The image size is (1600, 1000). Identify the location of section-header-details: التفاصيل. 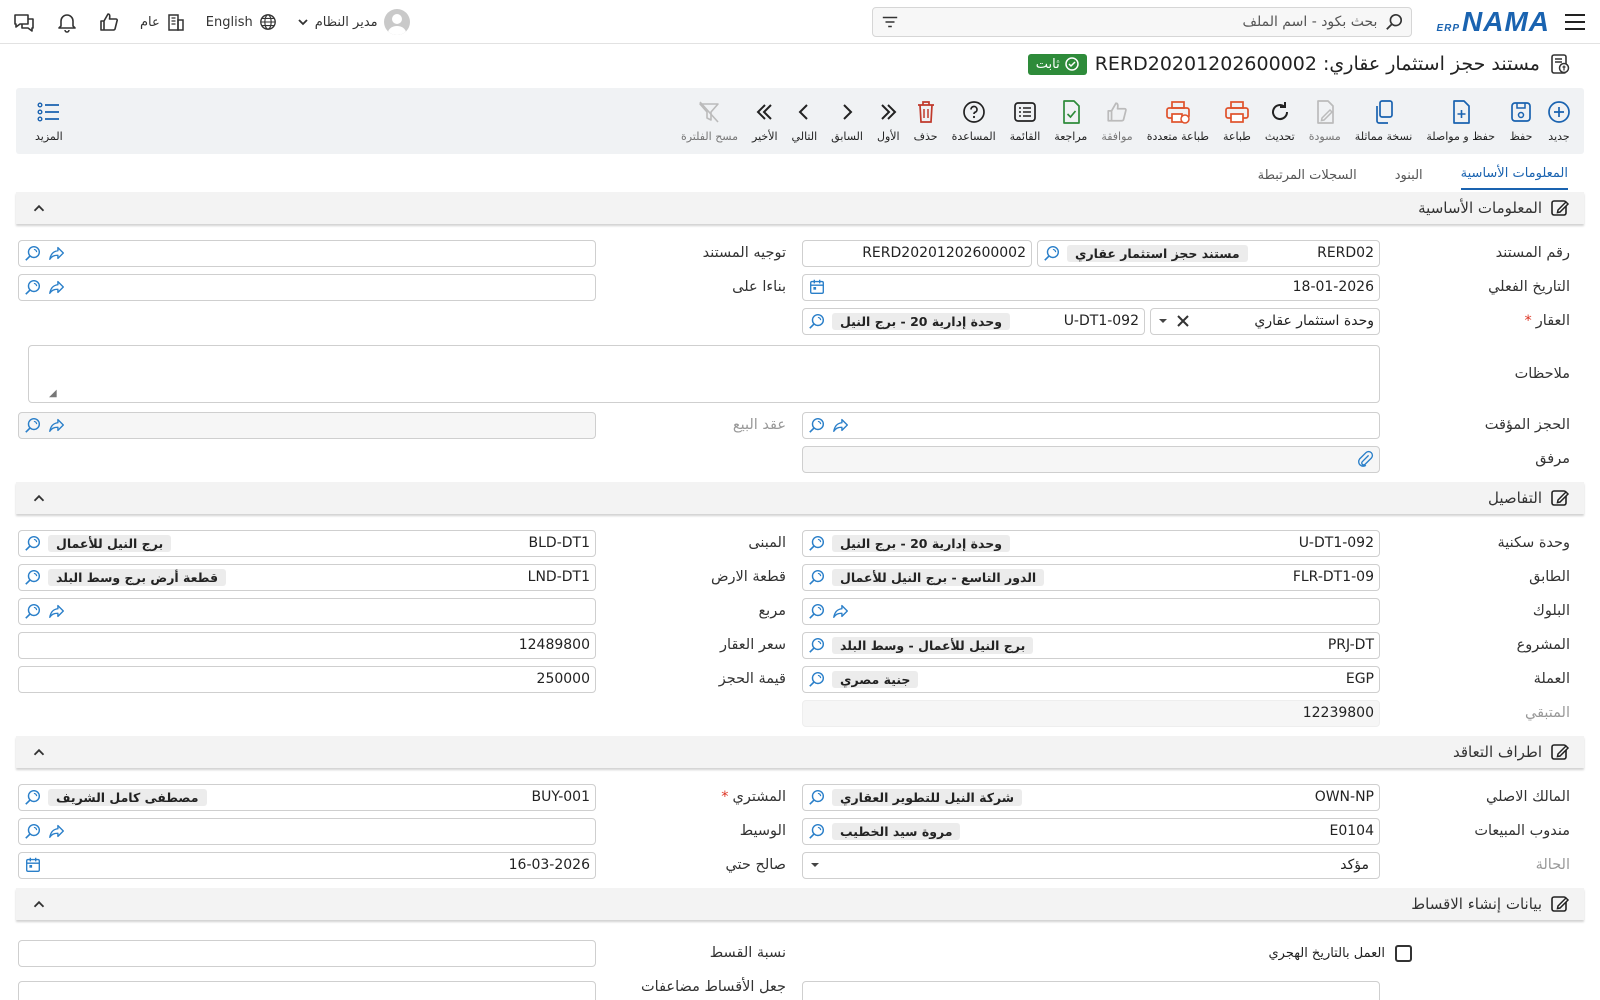
(800, 498).